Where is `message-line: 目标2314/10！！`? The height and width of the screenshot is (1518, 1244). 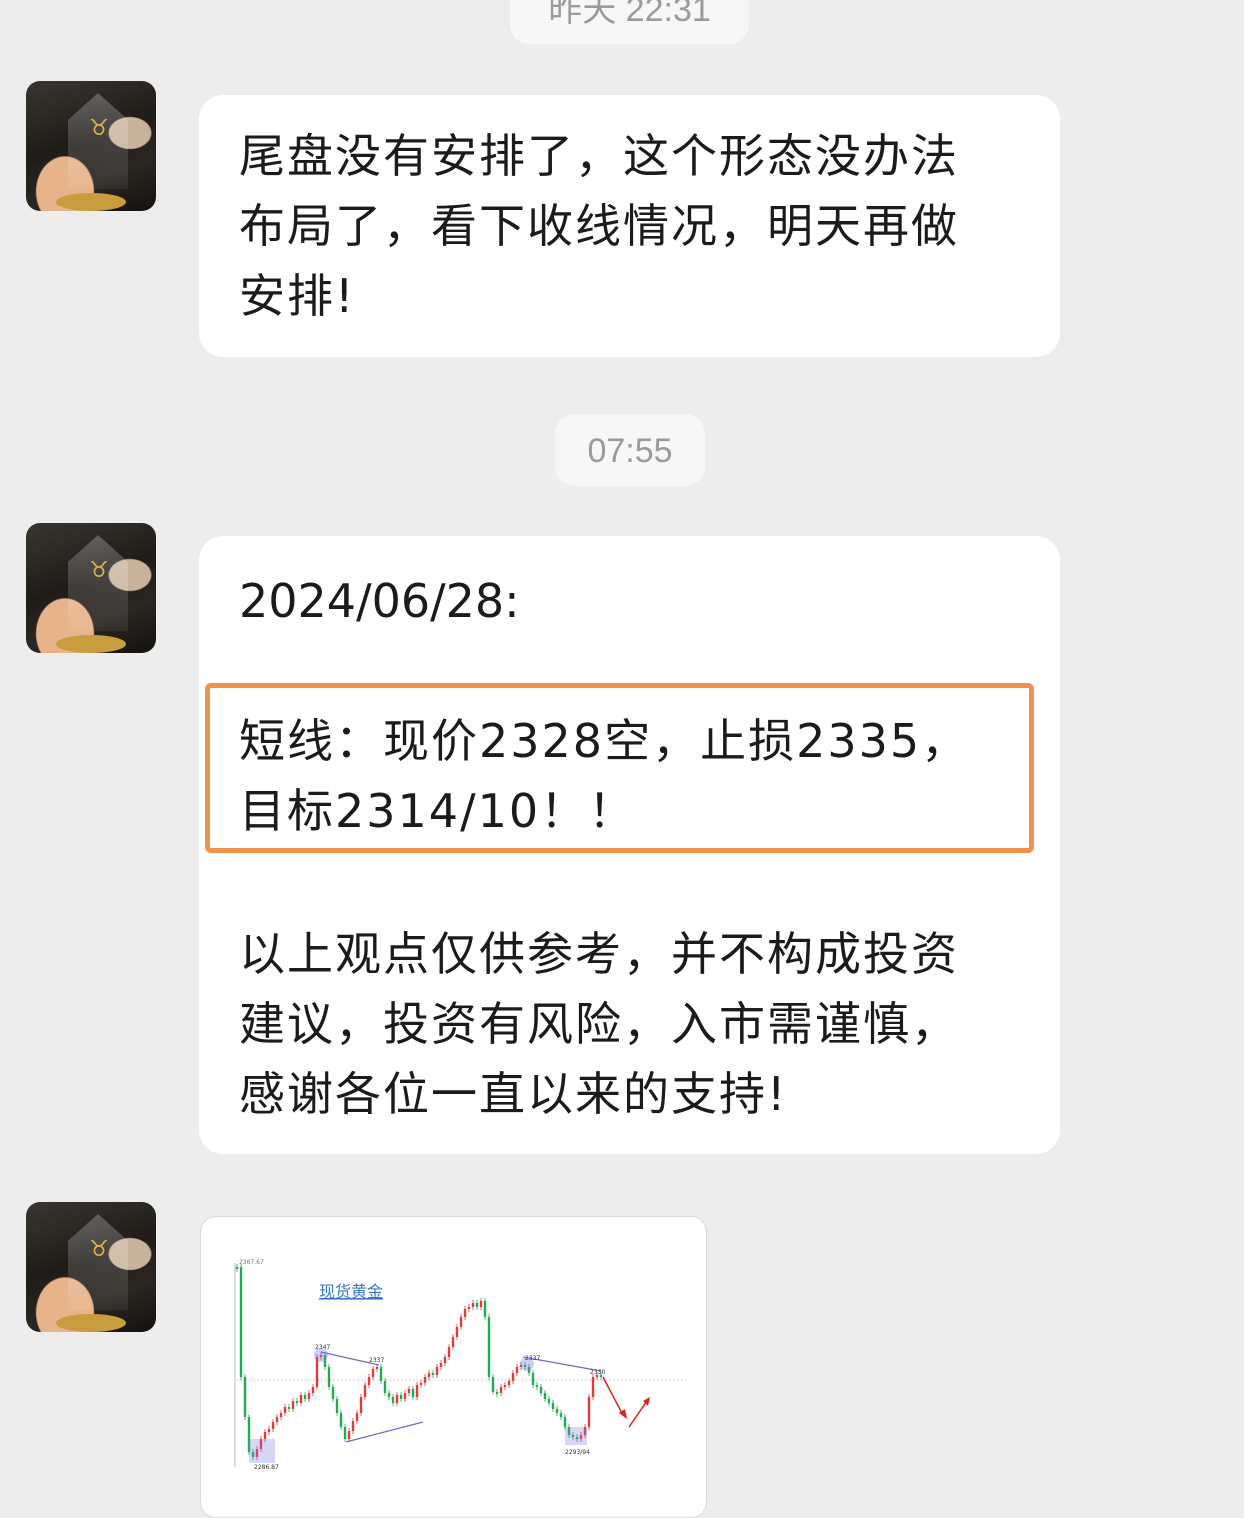
message-line: 目标2314/10！！ is located at coordinates (438, 811).